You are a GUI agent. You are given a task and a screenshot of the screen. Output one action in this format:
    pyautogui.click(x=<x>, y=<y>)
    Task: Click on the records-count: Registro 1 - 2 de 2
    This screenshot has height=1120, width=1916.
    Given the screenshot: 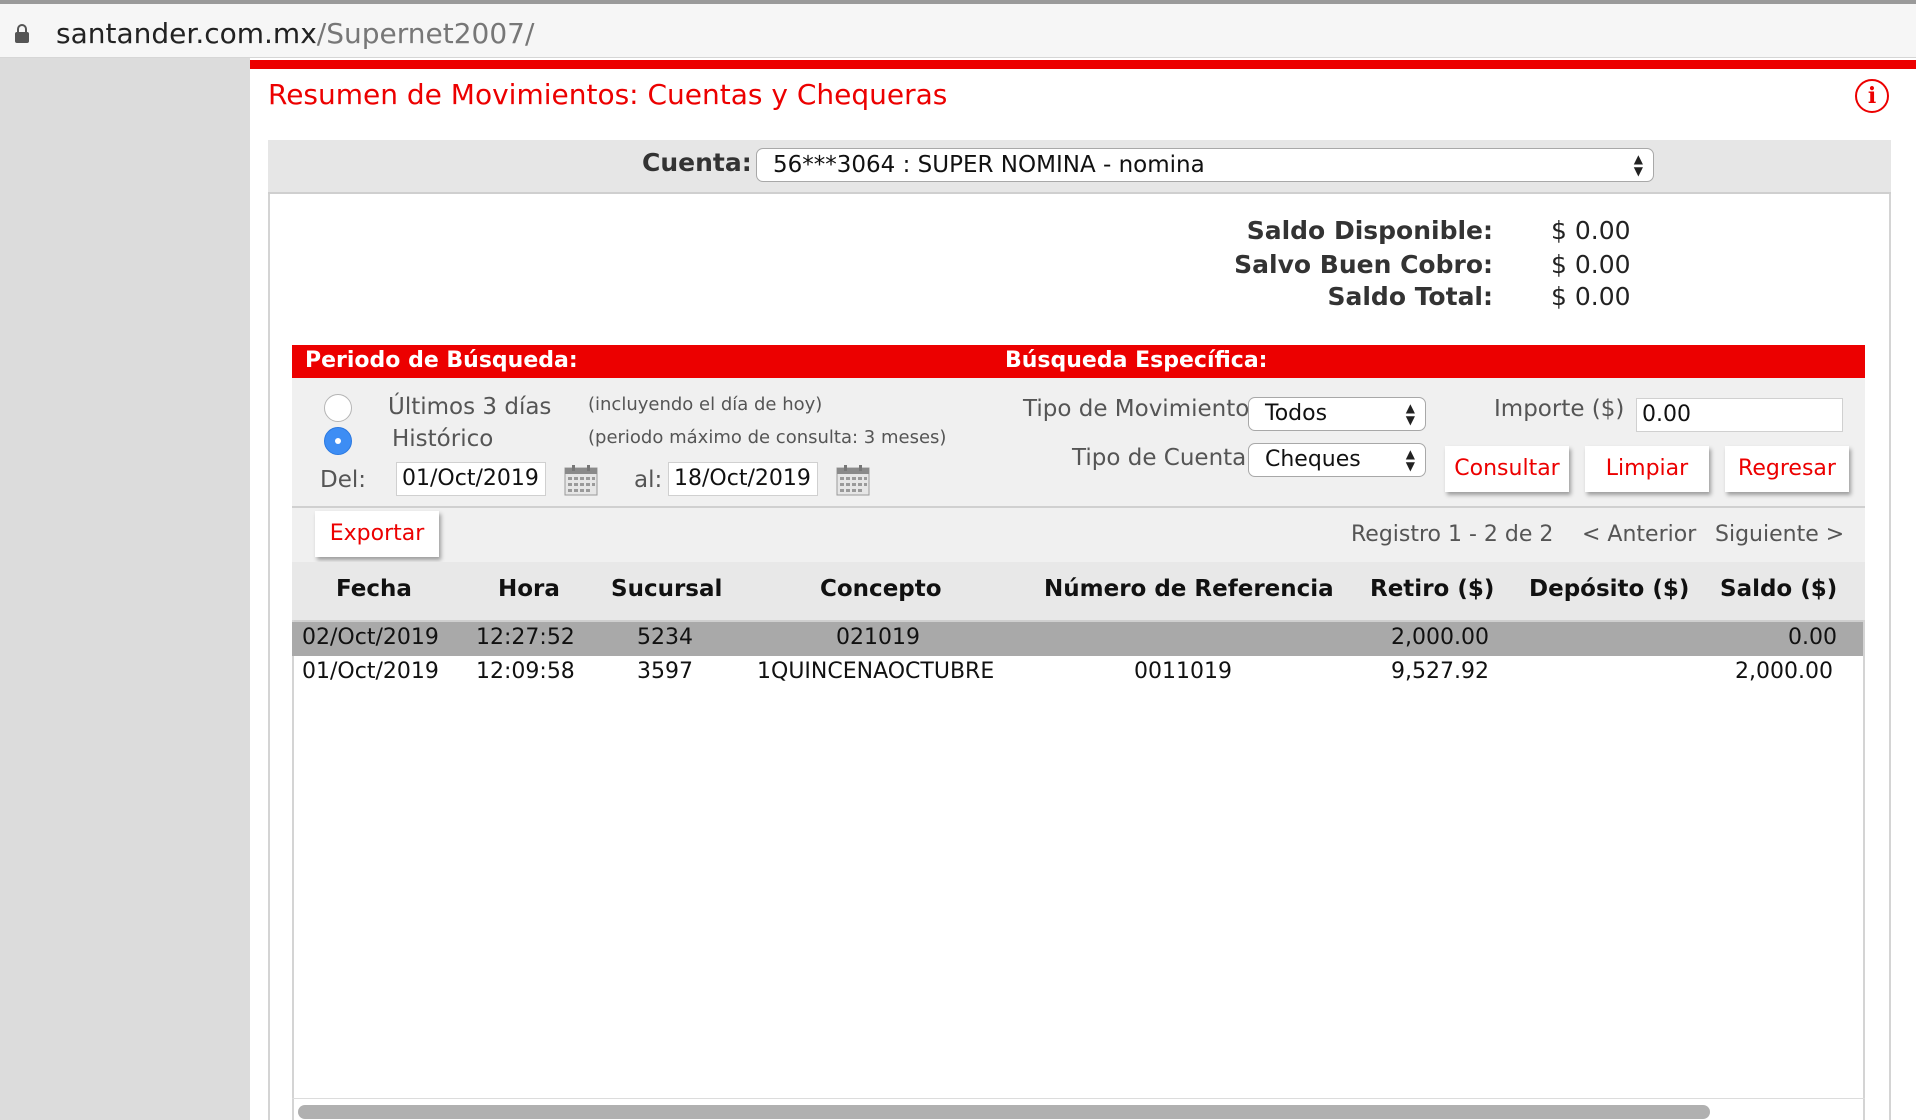 What is the action you would take?
    pyautogui.click(x=1452, y=534)
    